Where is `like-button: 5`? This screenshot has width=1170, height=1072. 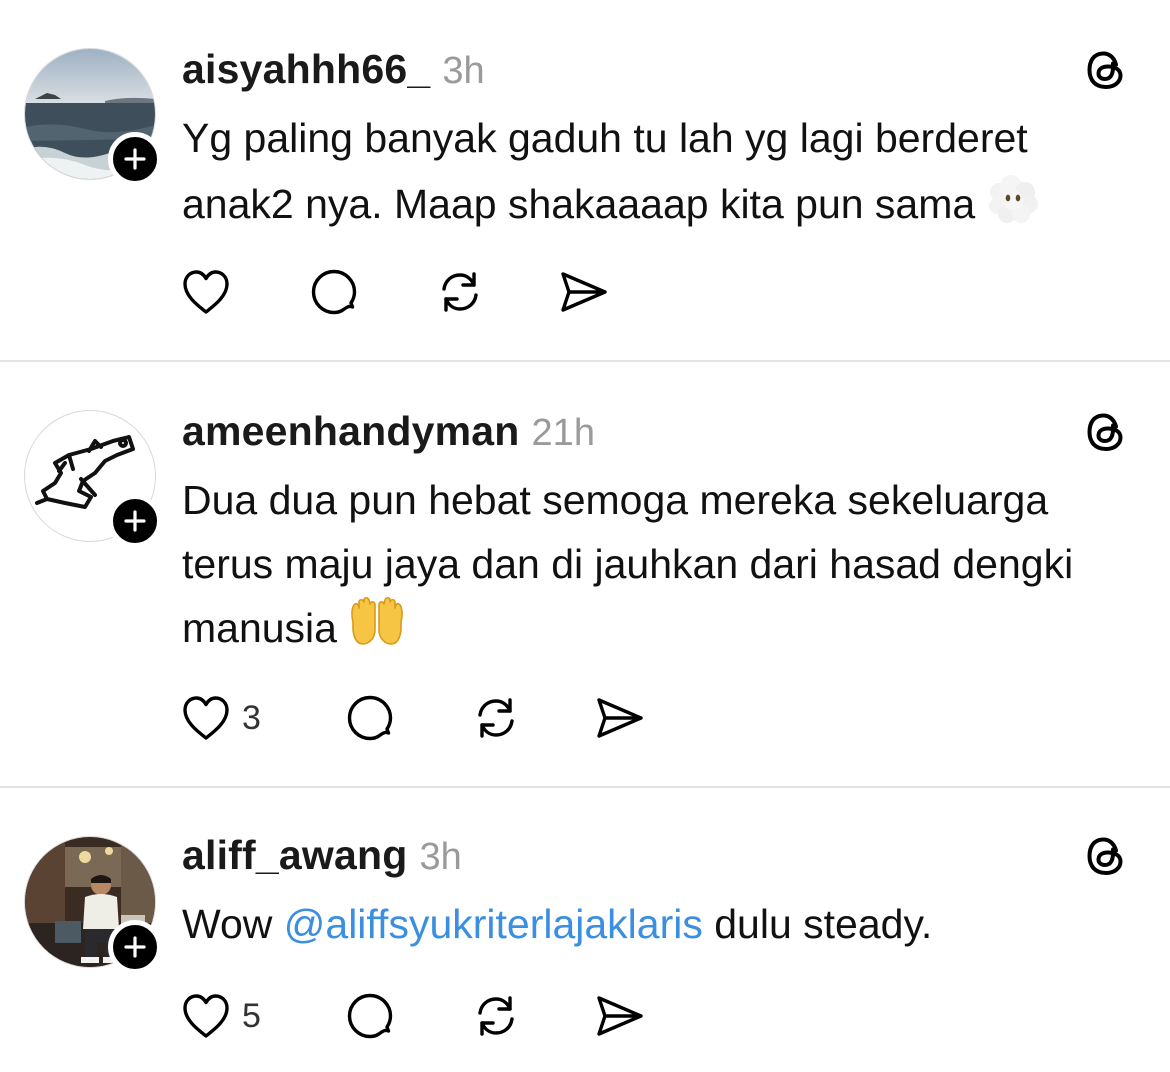
like-button: 5 is located at coordinates (262, 1016).